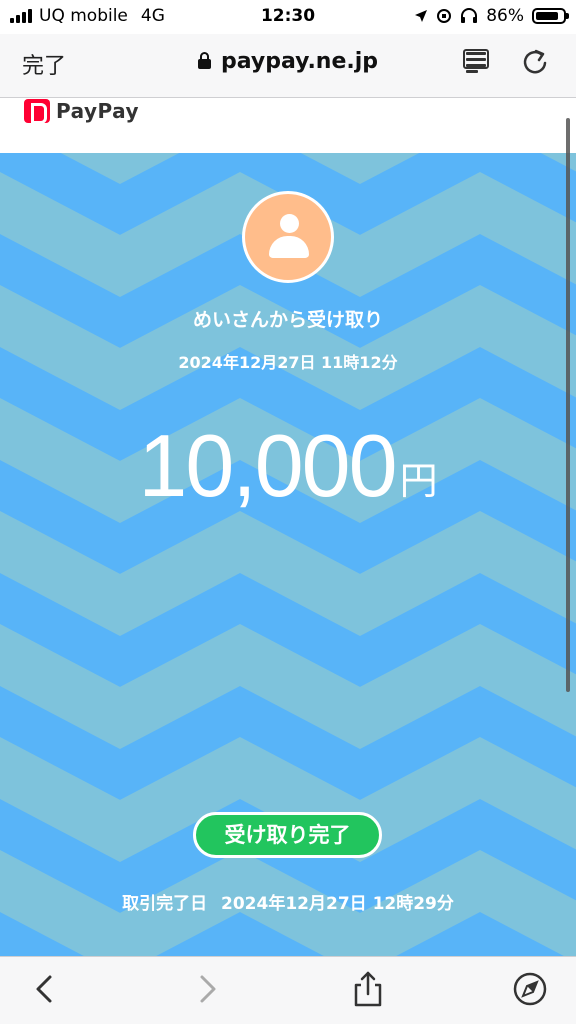  I want to click on battery-icon, so click(550, 16).